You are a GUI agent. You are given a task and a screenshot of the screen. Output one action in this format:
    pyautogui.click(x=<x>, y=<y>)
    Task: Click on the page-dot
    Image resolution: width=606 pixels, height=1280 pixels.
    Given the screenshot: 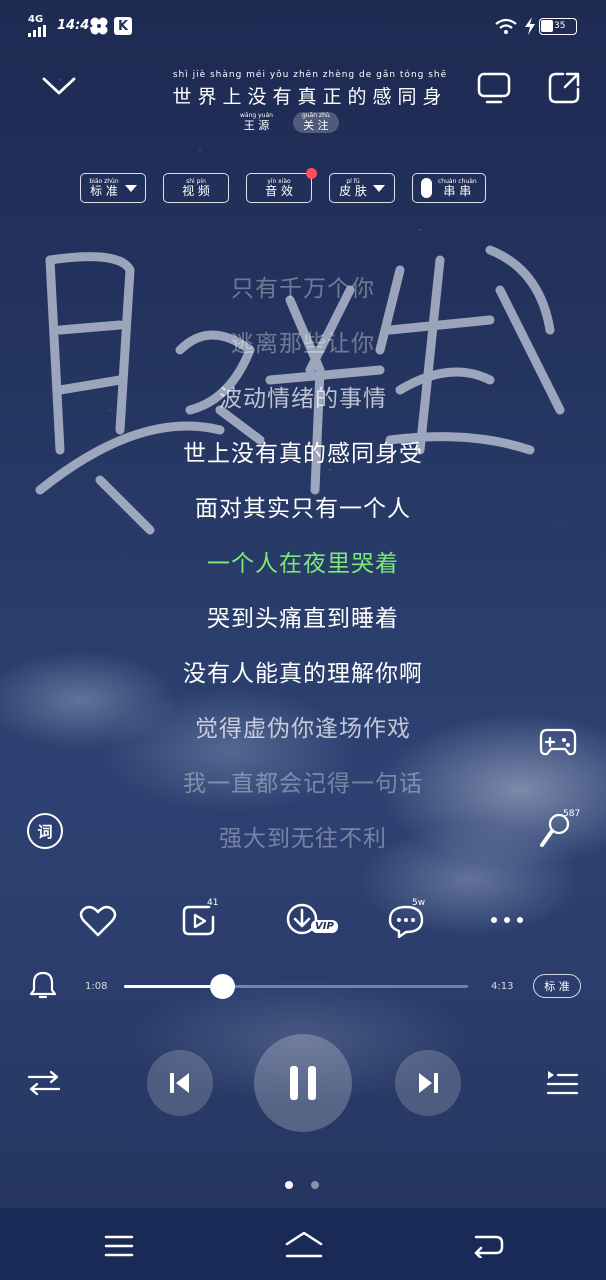 What is the action you would take?
    pyautogui.click(x=315, y=1185)
    